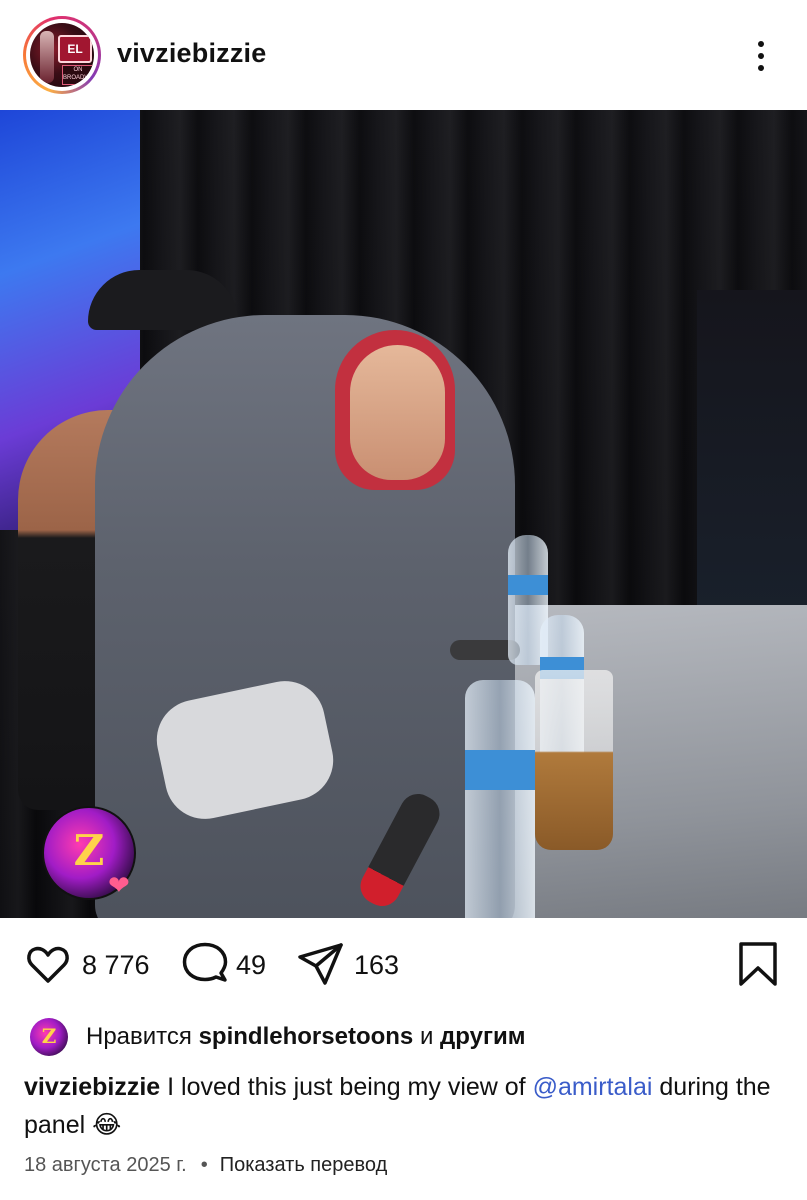 Image resolution: width=807 pixels, height=1200 pixels. I want to click on post-actions: 8 776 49 163, so click(403, 966).